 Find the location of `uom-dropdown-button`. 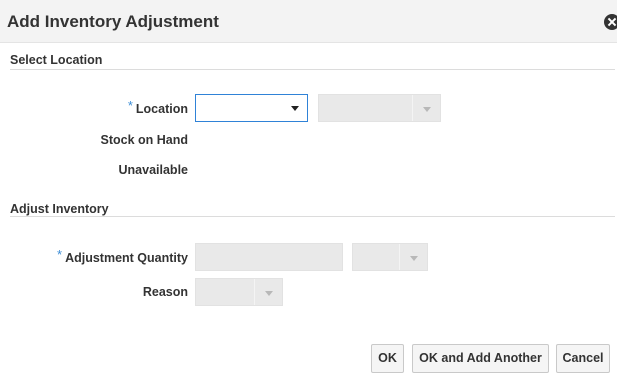

uom-dropdown-button is located at coordinates (413, 257).